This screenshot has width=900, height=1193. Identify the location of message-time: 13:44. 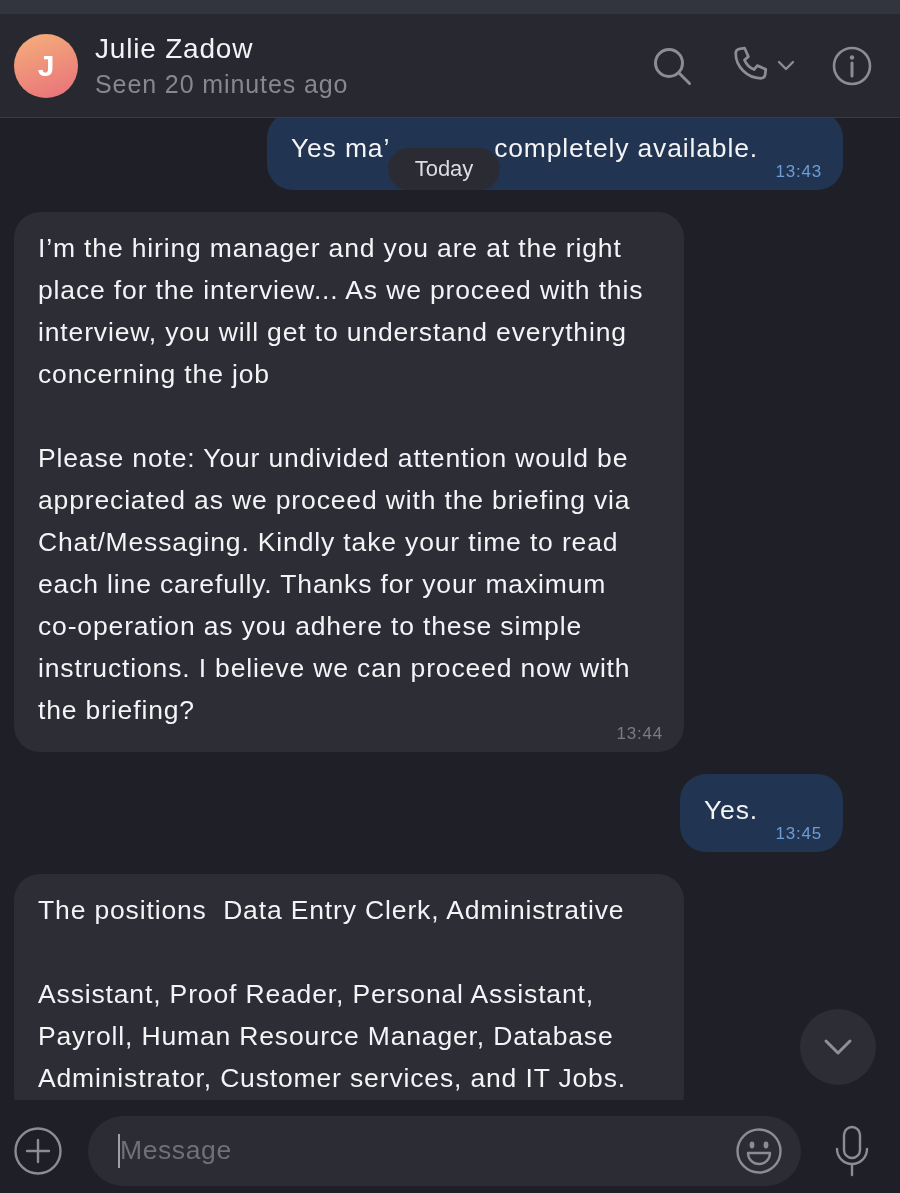
(639, 734).